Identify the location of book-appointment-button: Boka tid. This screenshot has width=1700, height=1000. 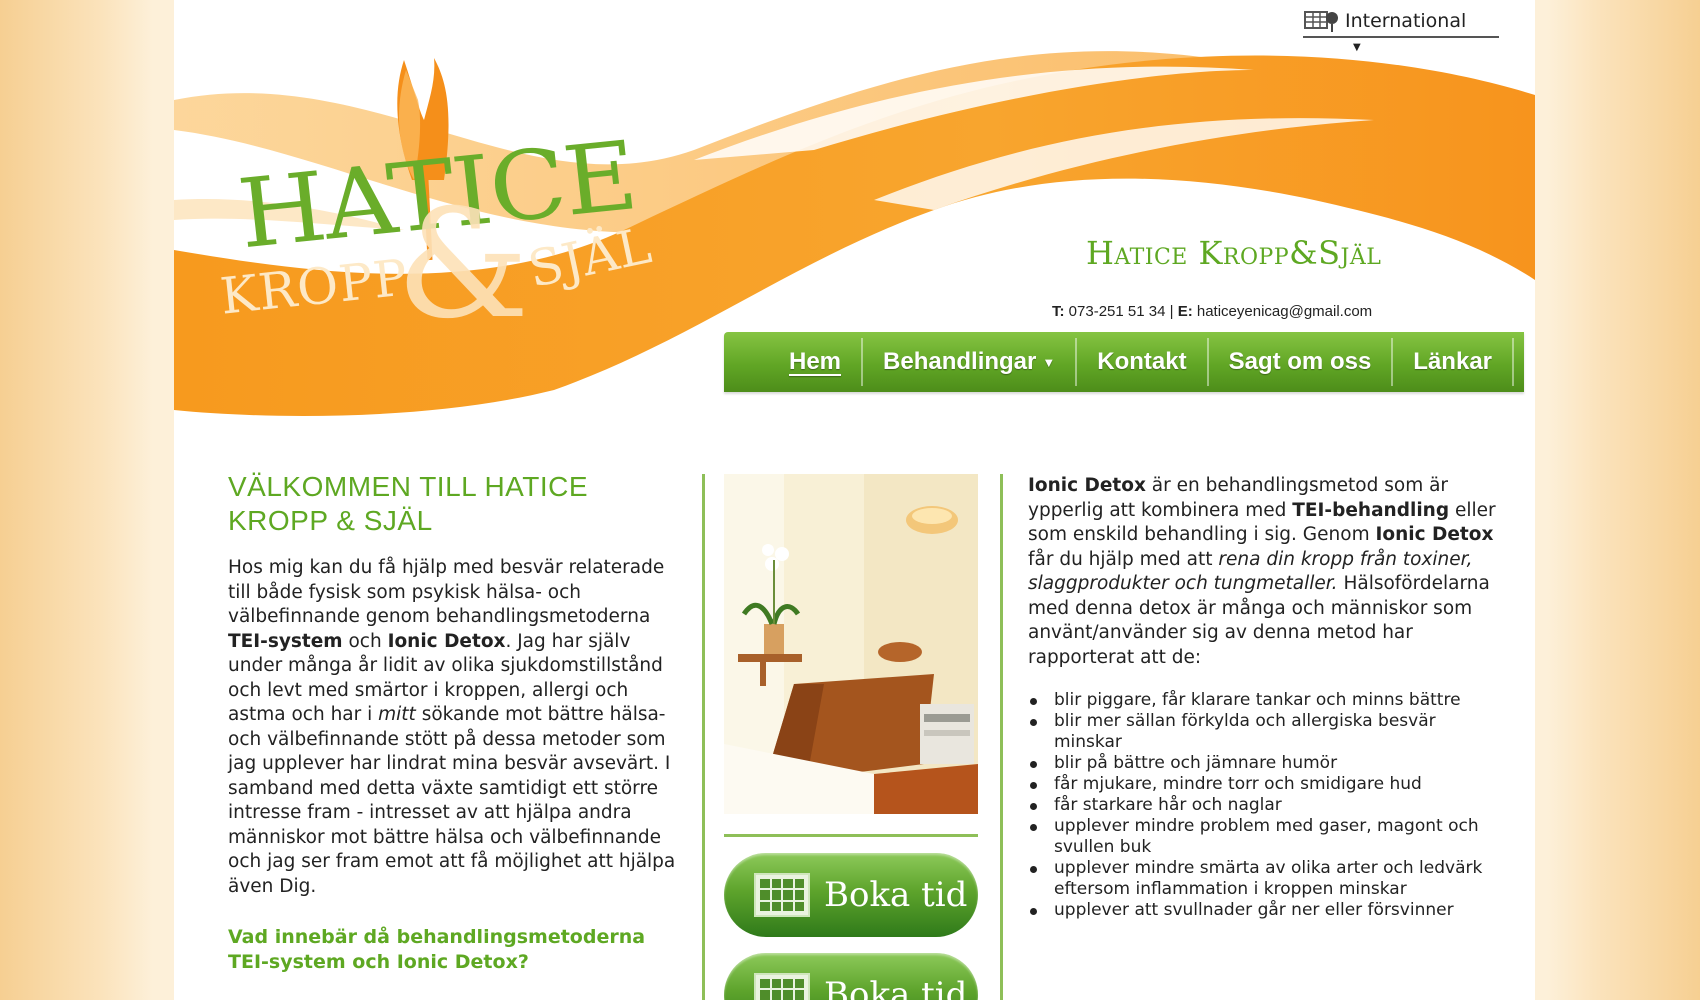
(851, 895).